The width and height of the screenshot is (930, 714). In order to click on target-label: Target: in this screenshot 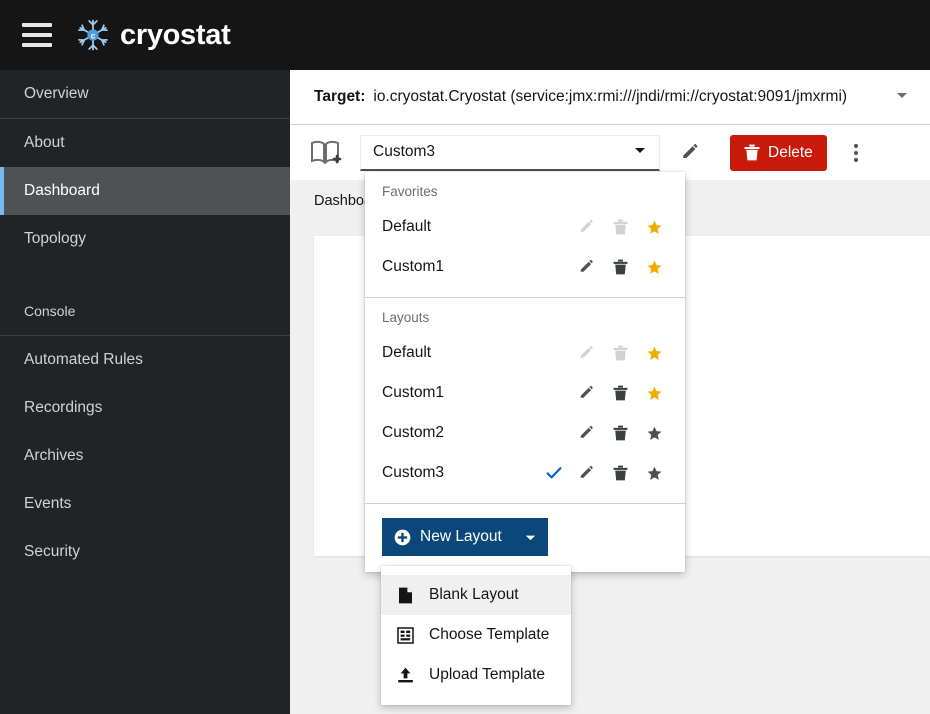, I will do `click(340, 96)`.